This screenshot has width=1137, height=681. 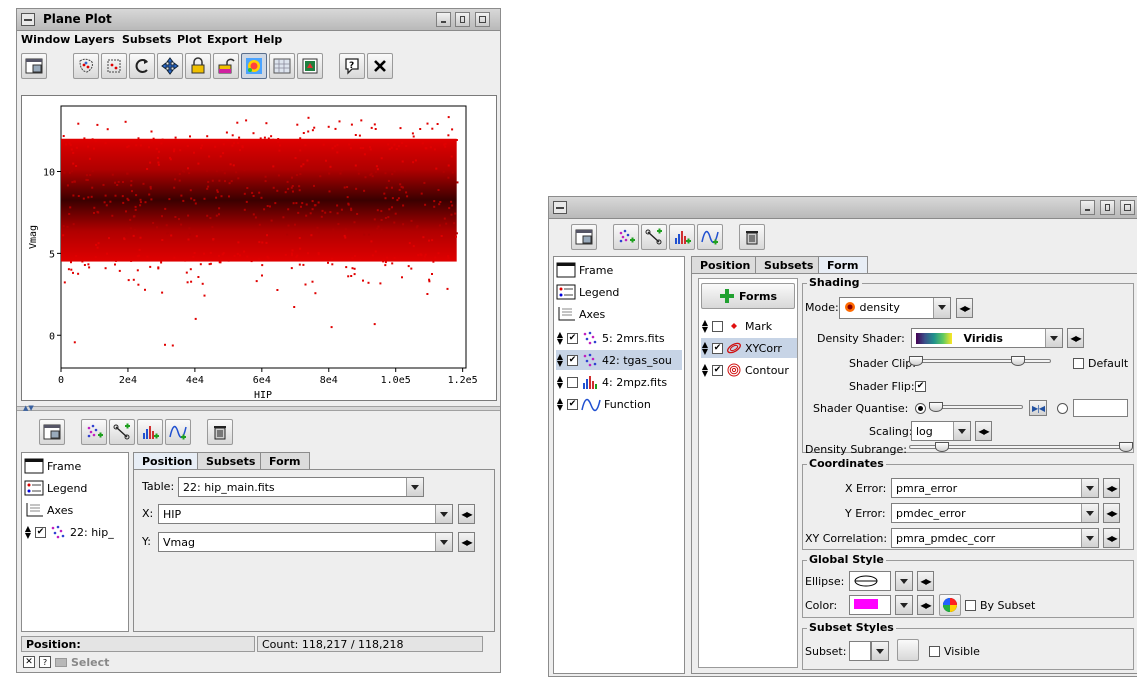 What do you see at coordinates (916, 361) in the screenshot?
I see `clip-low-thumb` at bounding box center [916, 361].